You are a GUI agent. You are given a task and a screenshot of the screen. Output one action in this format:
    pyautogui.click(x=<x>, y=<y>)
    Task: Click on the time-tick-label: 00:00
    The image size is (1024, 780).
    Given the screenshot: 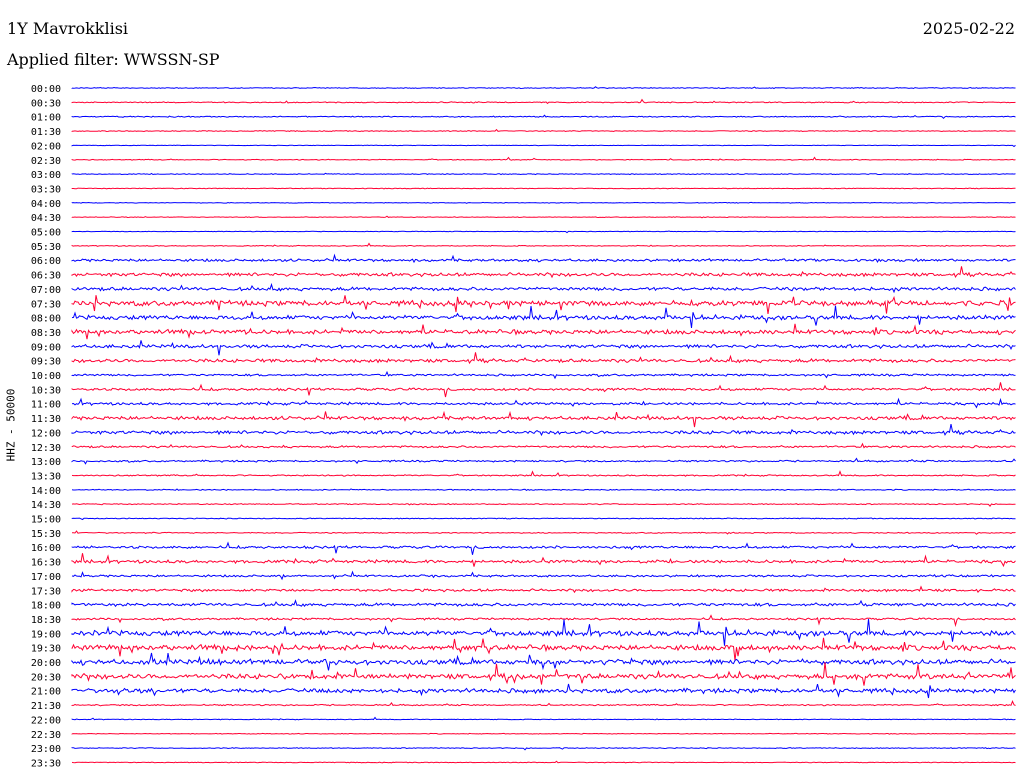 What is the action you would take?
    pyautogui.click(x=46, y=89)
    